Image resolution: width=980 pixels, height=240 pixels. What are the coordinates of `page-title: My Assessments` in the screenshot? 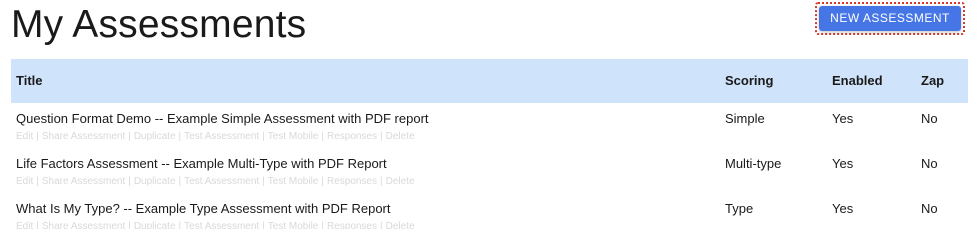 It's located at (159, 24).